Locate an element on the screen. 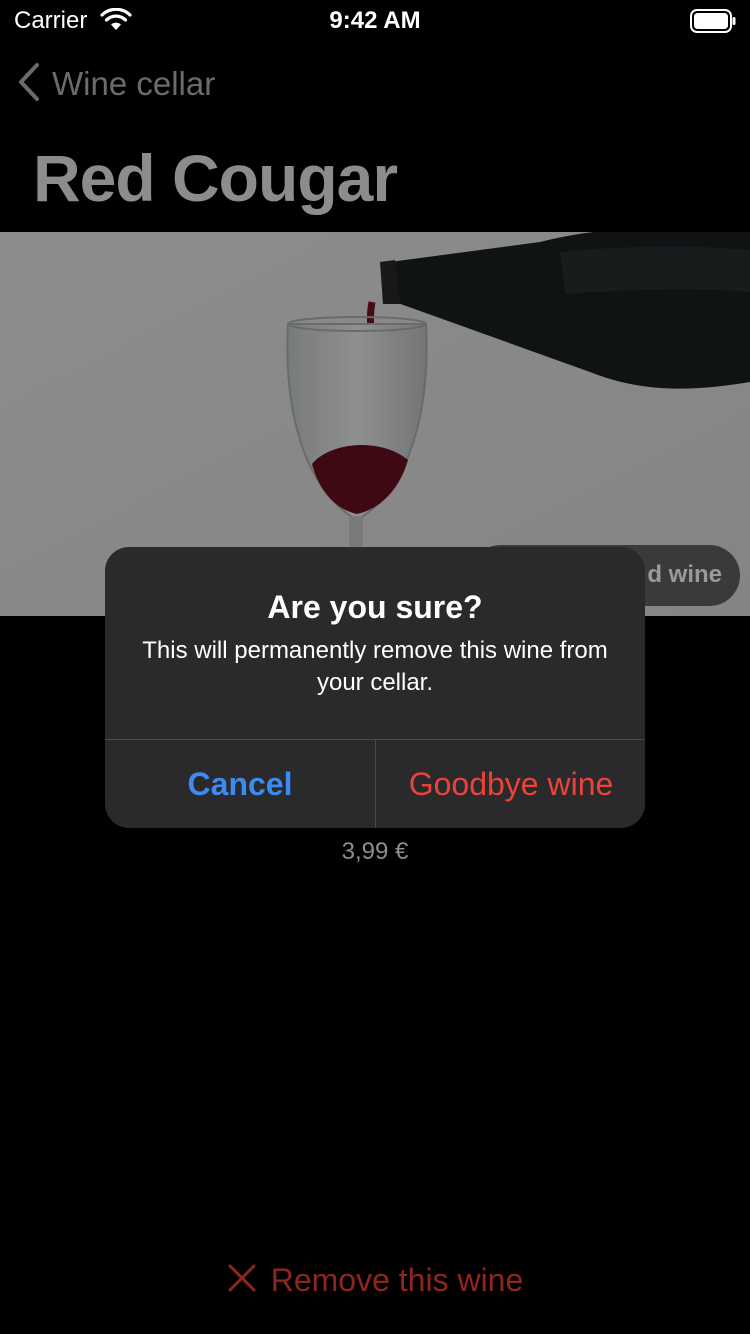  price-label: 3,99 € is located at coordinates (375, 851).